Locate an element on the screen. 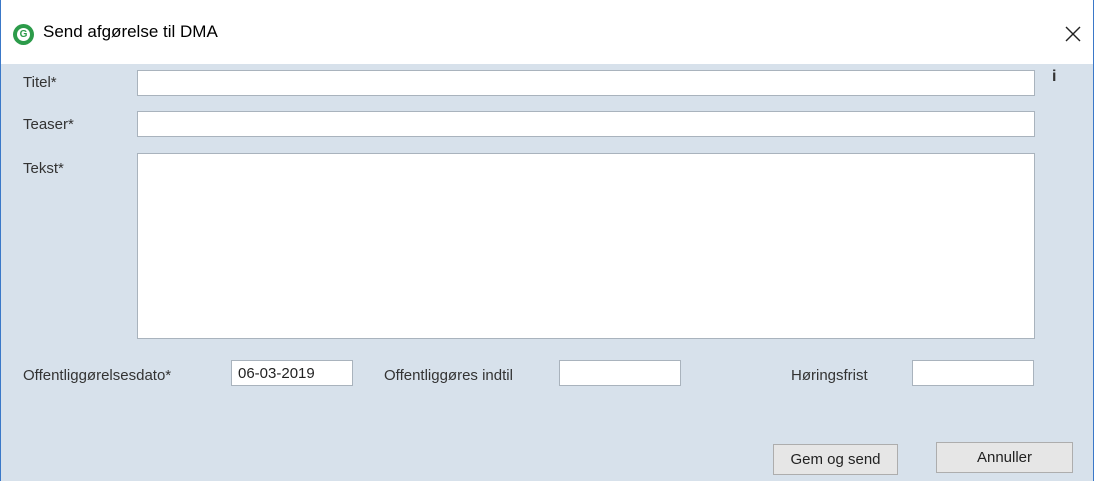 This screenshot has height=481, width=1094. save-send-button: Gem og send is located at coordinates (835, 459).